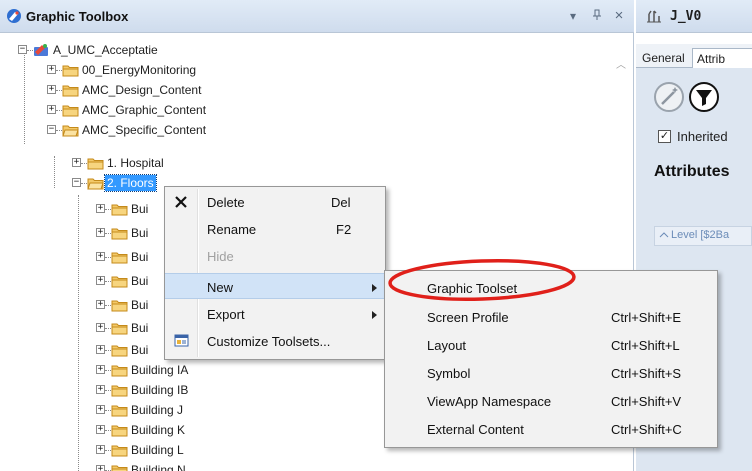  Describe the element at coordinates (645, 345) in the screenshot. I see `menu-item-shortcut: Ctrl+Shift+L` at that location.